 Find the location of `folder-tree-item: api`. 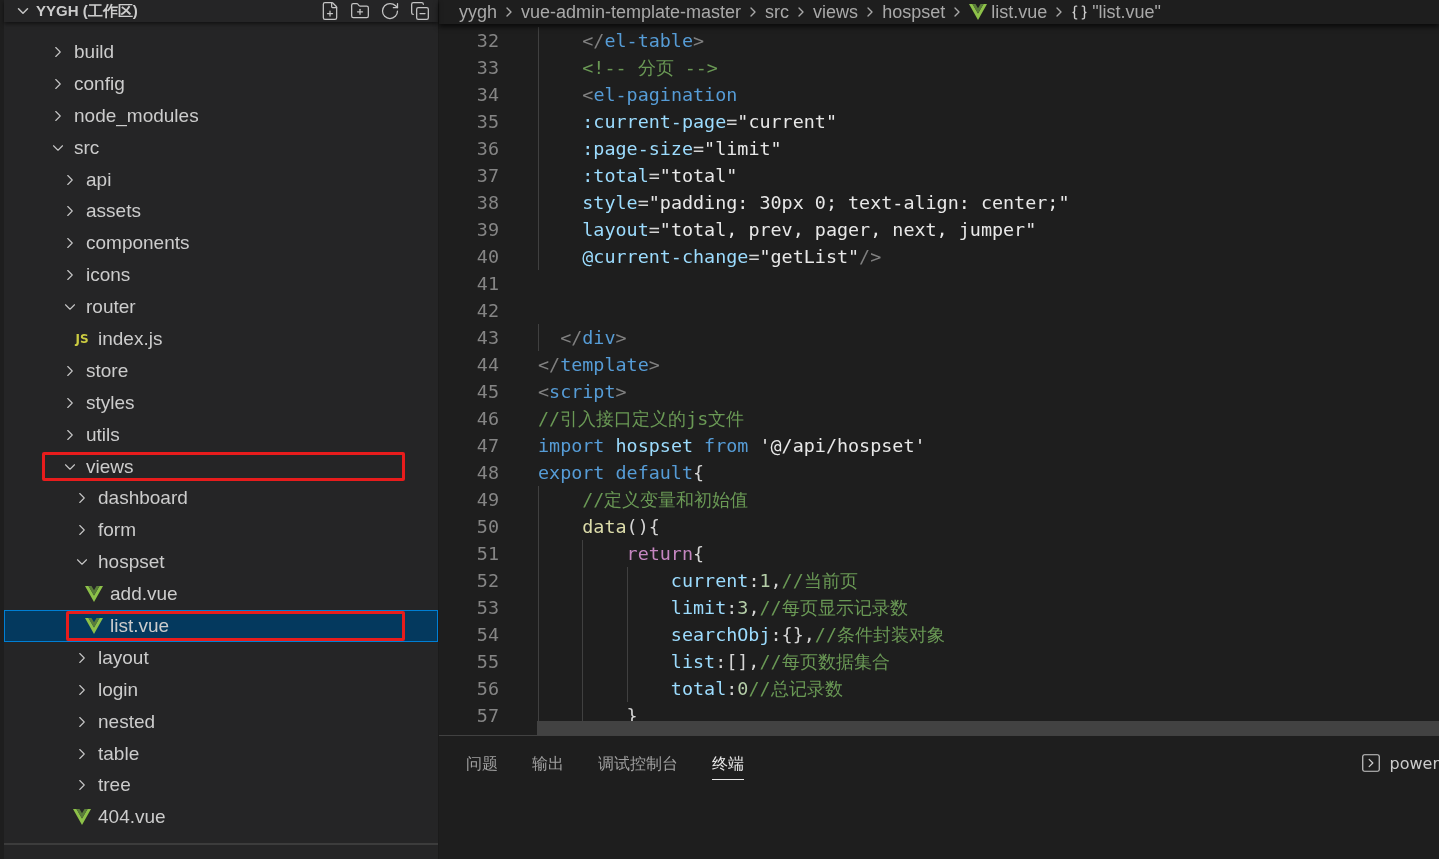

folder-tree-item: api is located at coordinates (221, 179).